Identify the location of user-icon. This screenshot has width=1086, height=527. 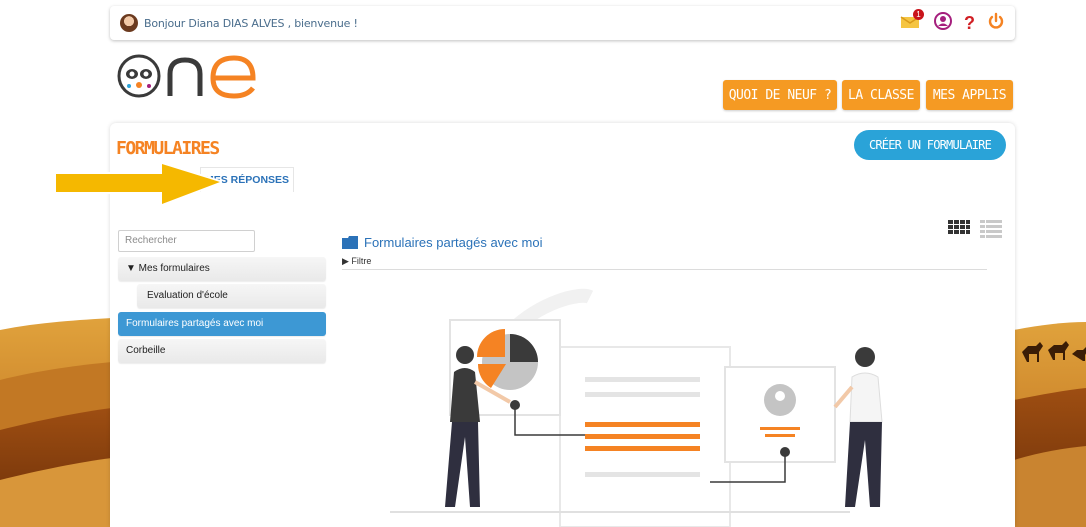
(943, 23).